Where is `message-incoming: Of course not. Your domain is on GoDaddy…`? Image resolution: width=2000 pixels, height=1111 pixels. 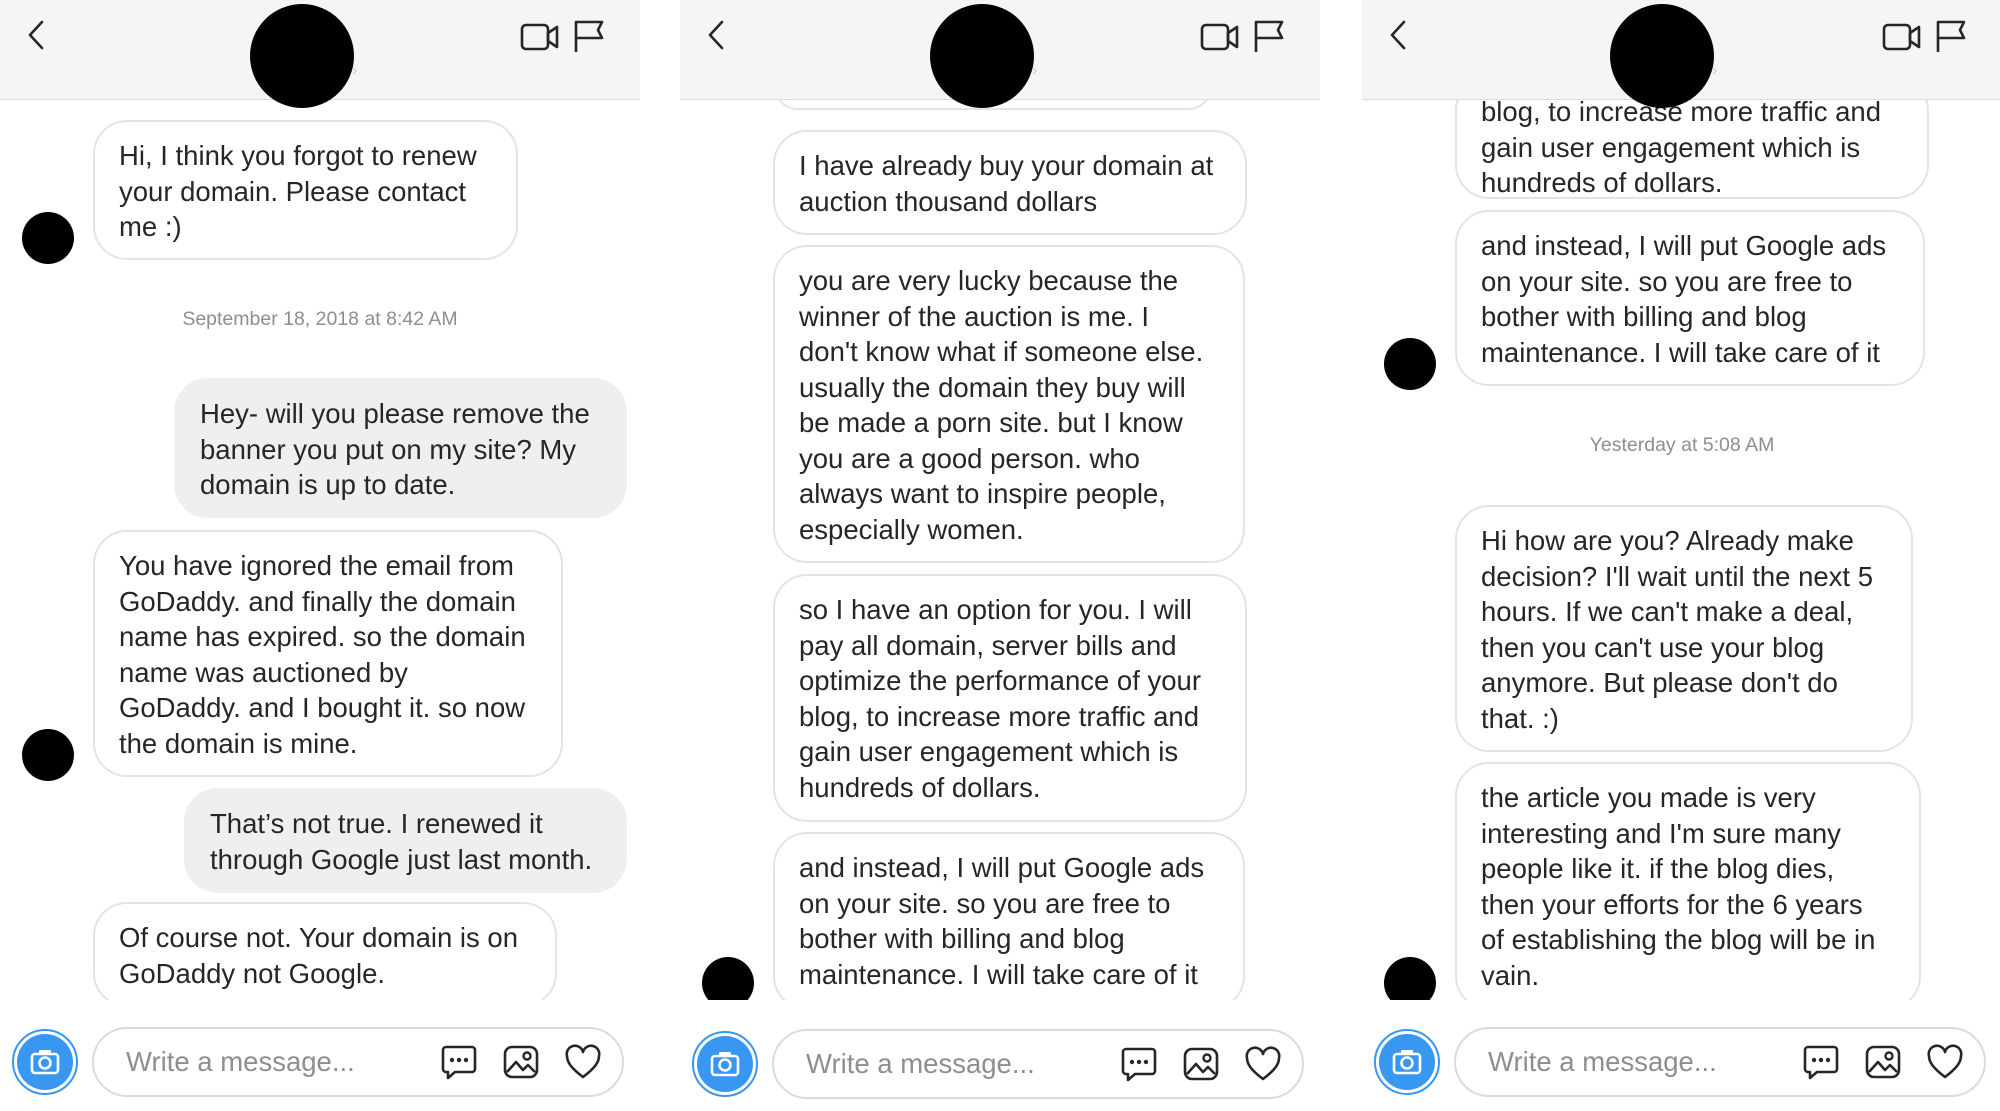
message-incoming: Of course not. Your domain is on GoDaddy… is located at coordinates (325, 951).